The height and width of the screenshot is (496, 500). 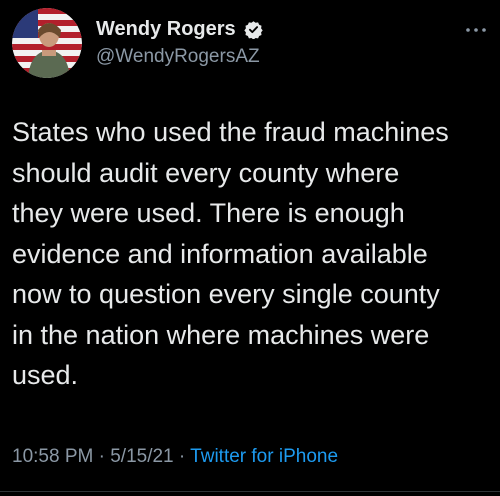 What do you see at coordinates (179, 57) in the screenshot?
I see `author-handle: @WendyRogersAZ` at bounding box center [179, 57].